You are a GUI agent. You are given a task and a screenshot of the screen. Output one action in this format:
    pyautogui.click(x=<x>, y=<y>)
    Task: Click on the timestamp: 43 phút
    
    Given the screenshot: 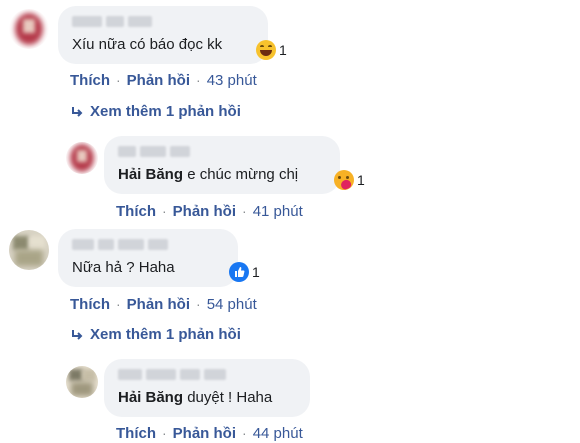 What is the action you would take?
    pyautogui.click(x=232, y=80)
    